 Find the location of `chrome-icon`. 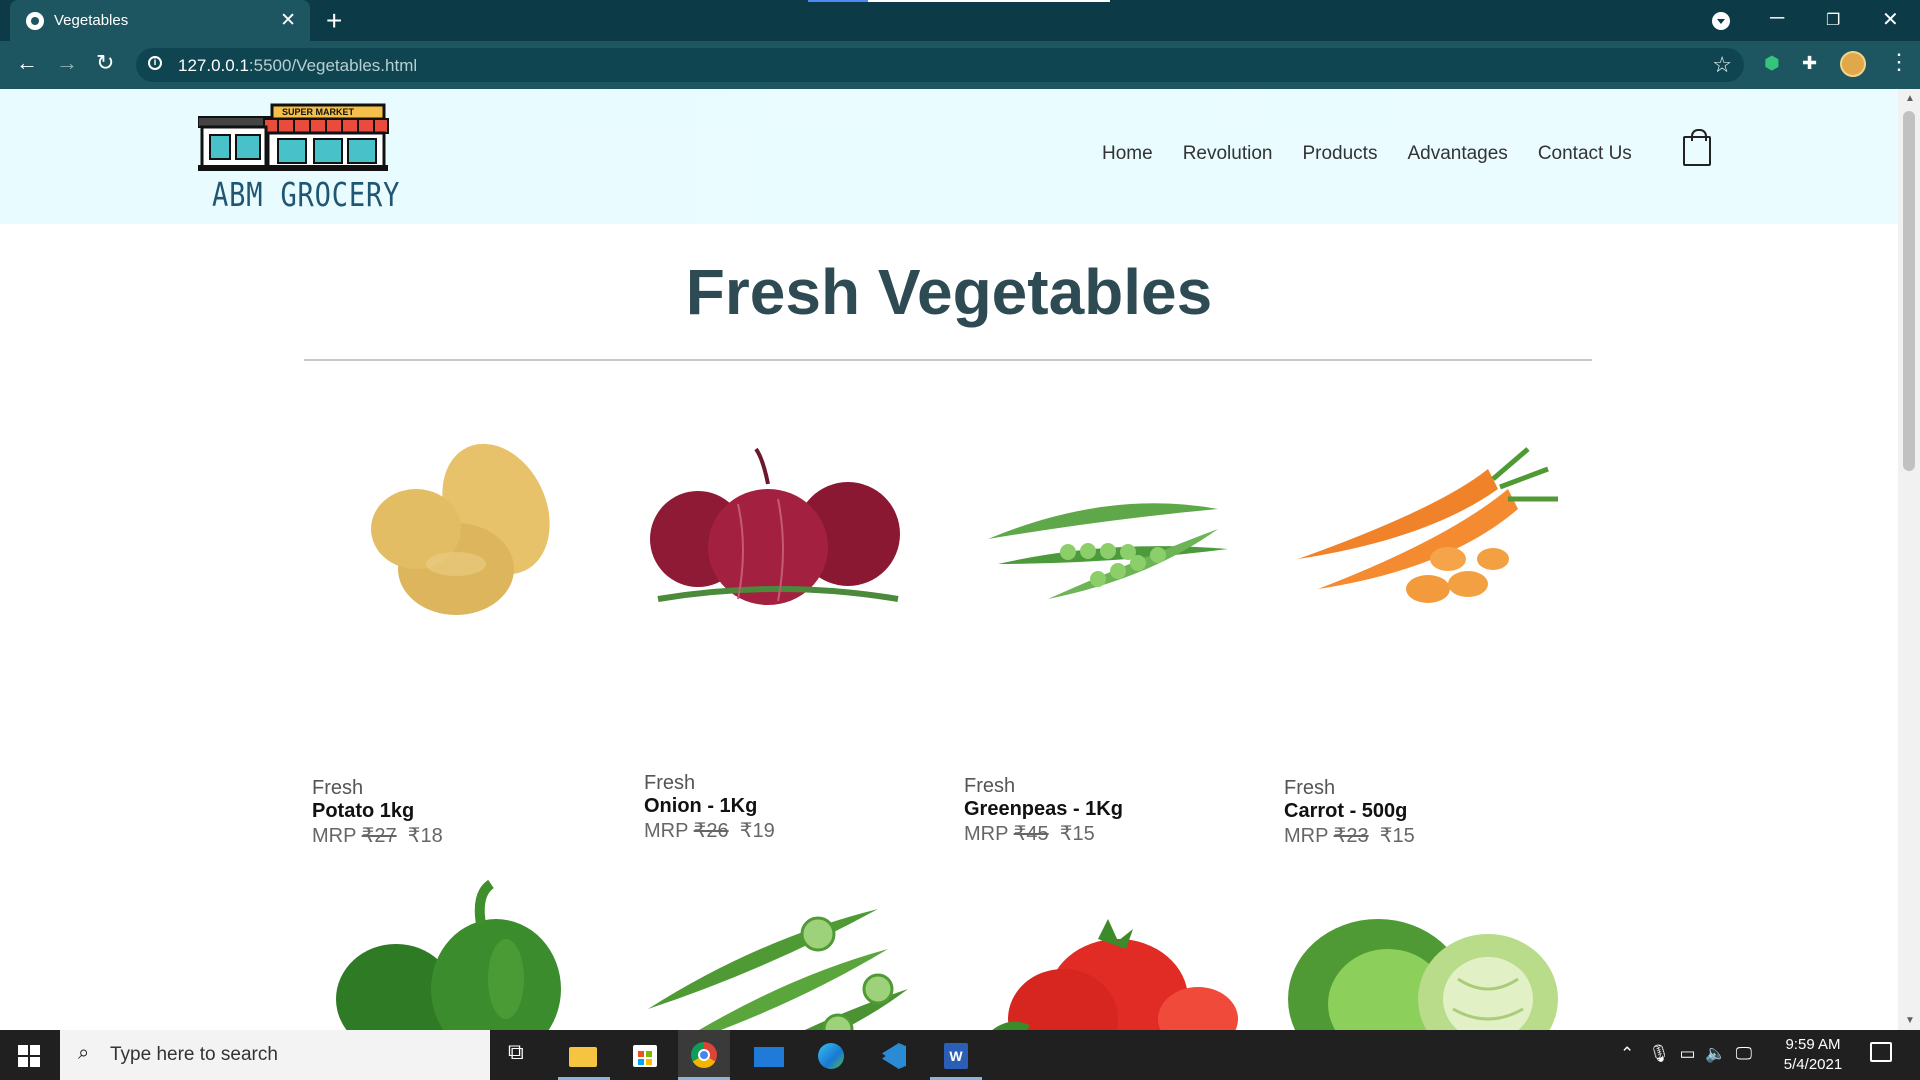

chrome-icon is located at coordinates (704, 1055).